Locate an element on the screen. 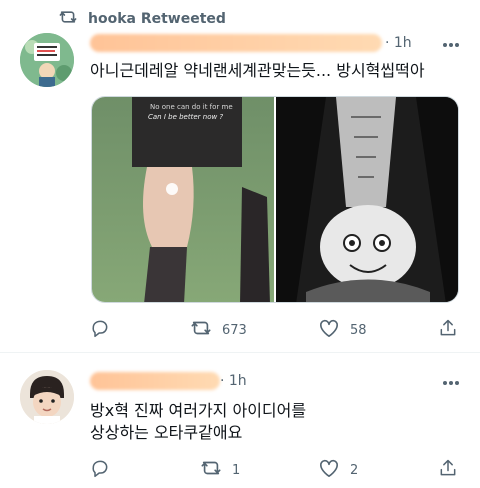 The width and height of the screenshot is (480, 488). tweet-divider is located at coordinates (240, 352).